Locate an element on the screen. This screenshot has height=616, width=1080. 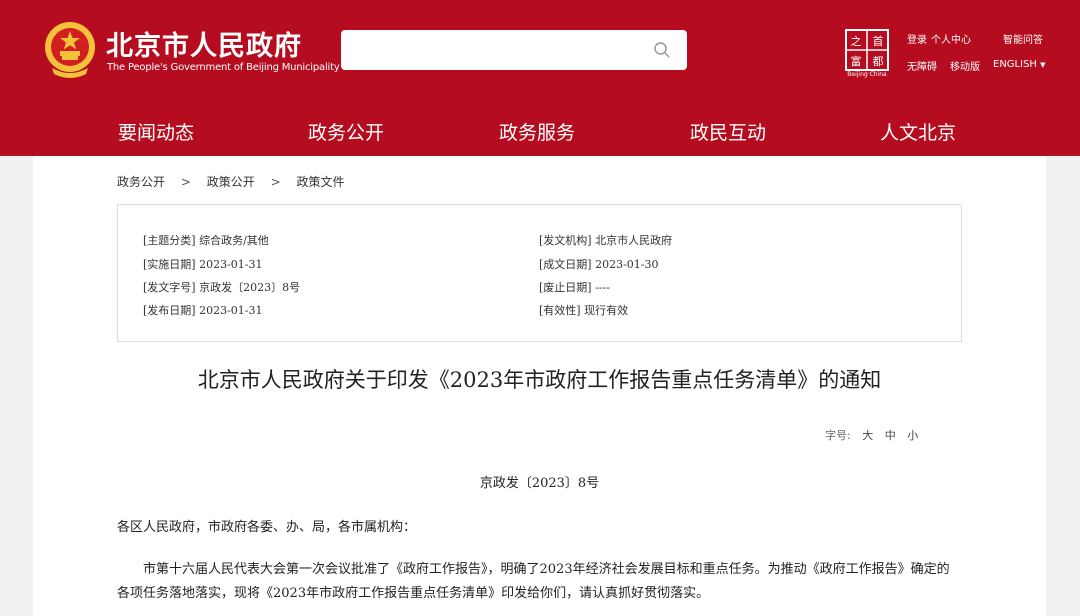
font-size-small-button: 小 is located at coordinates (912, 435).